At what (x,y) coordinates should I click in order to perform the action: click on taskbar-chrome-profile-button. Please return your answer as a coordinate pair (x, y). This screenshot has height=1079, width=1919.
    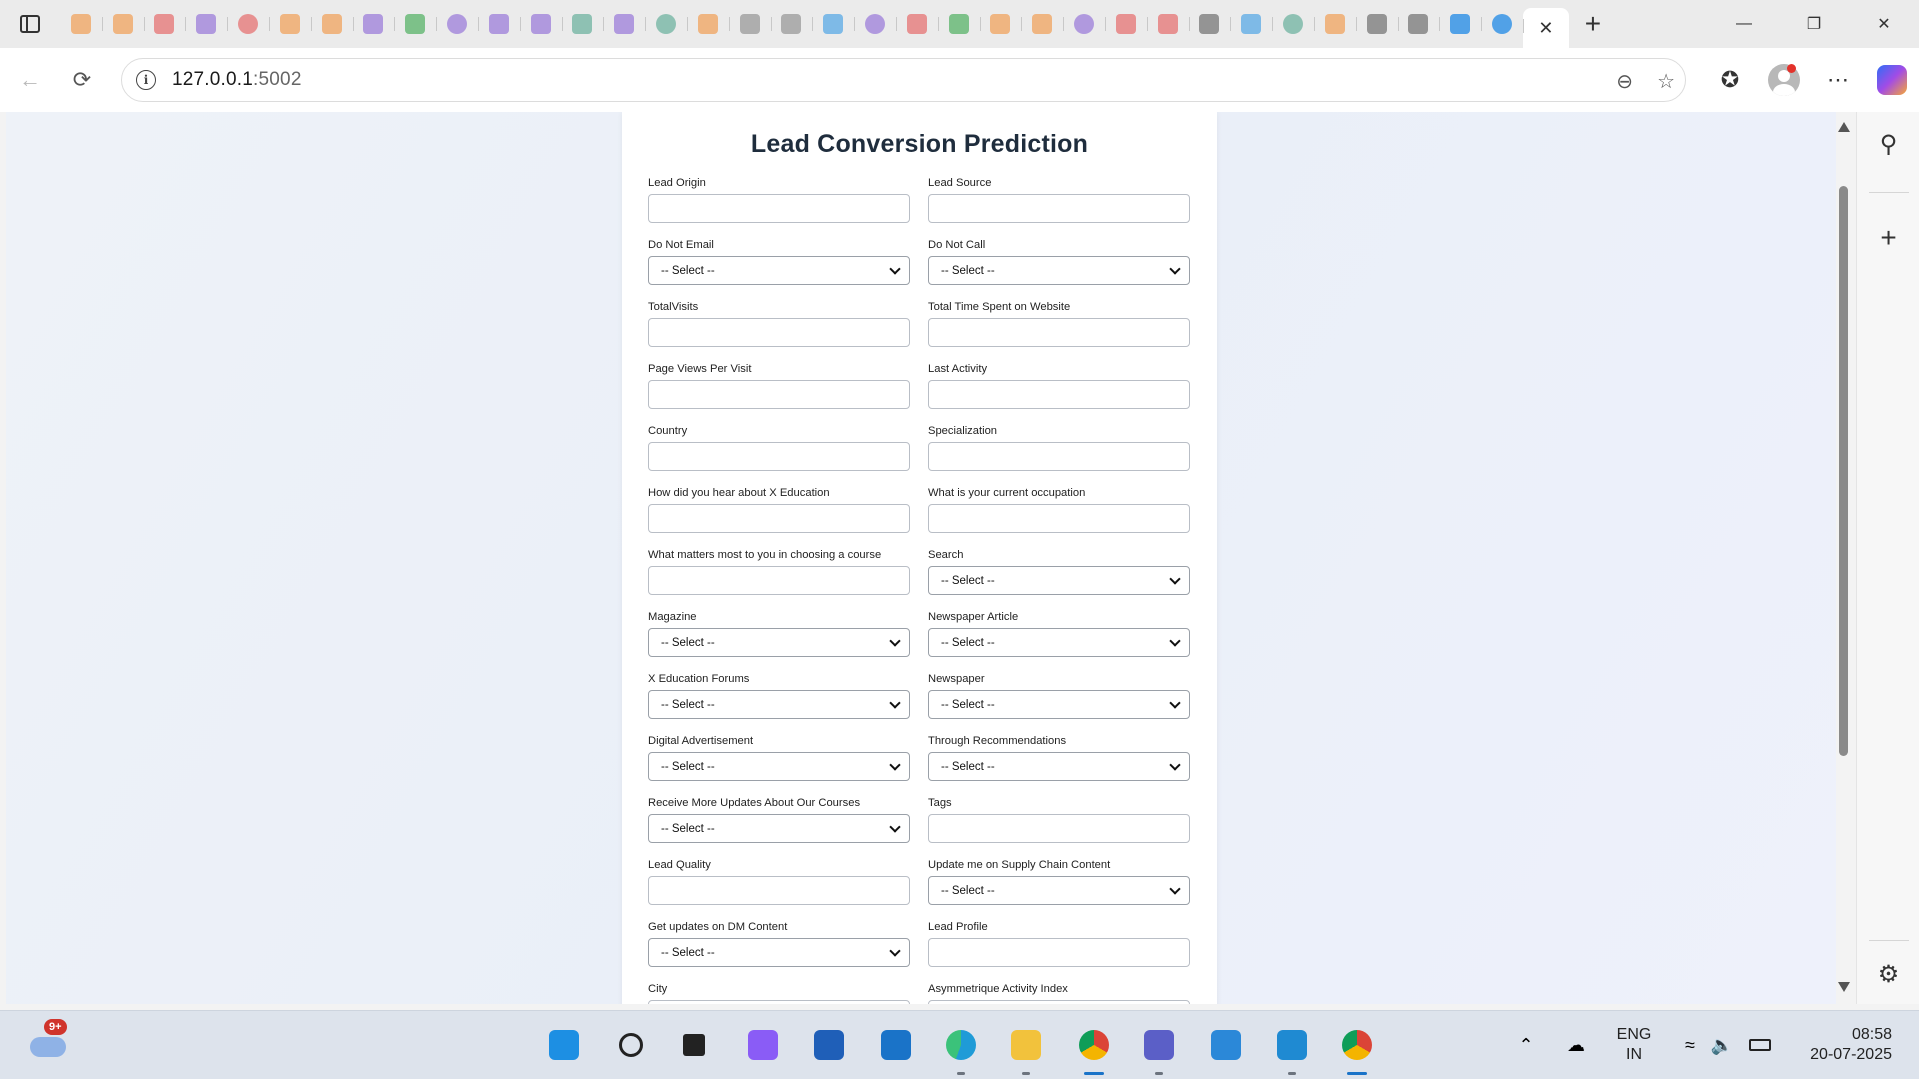
    Looking at the image, I should click on (1357, 1050).